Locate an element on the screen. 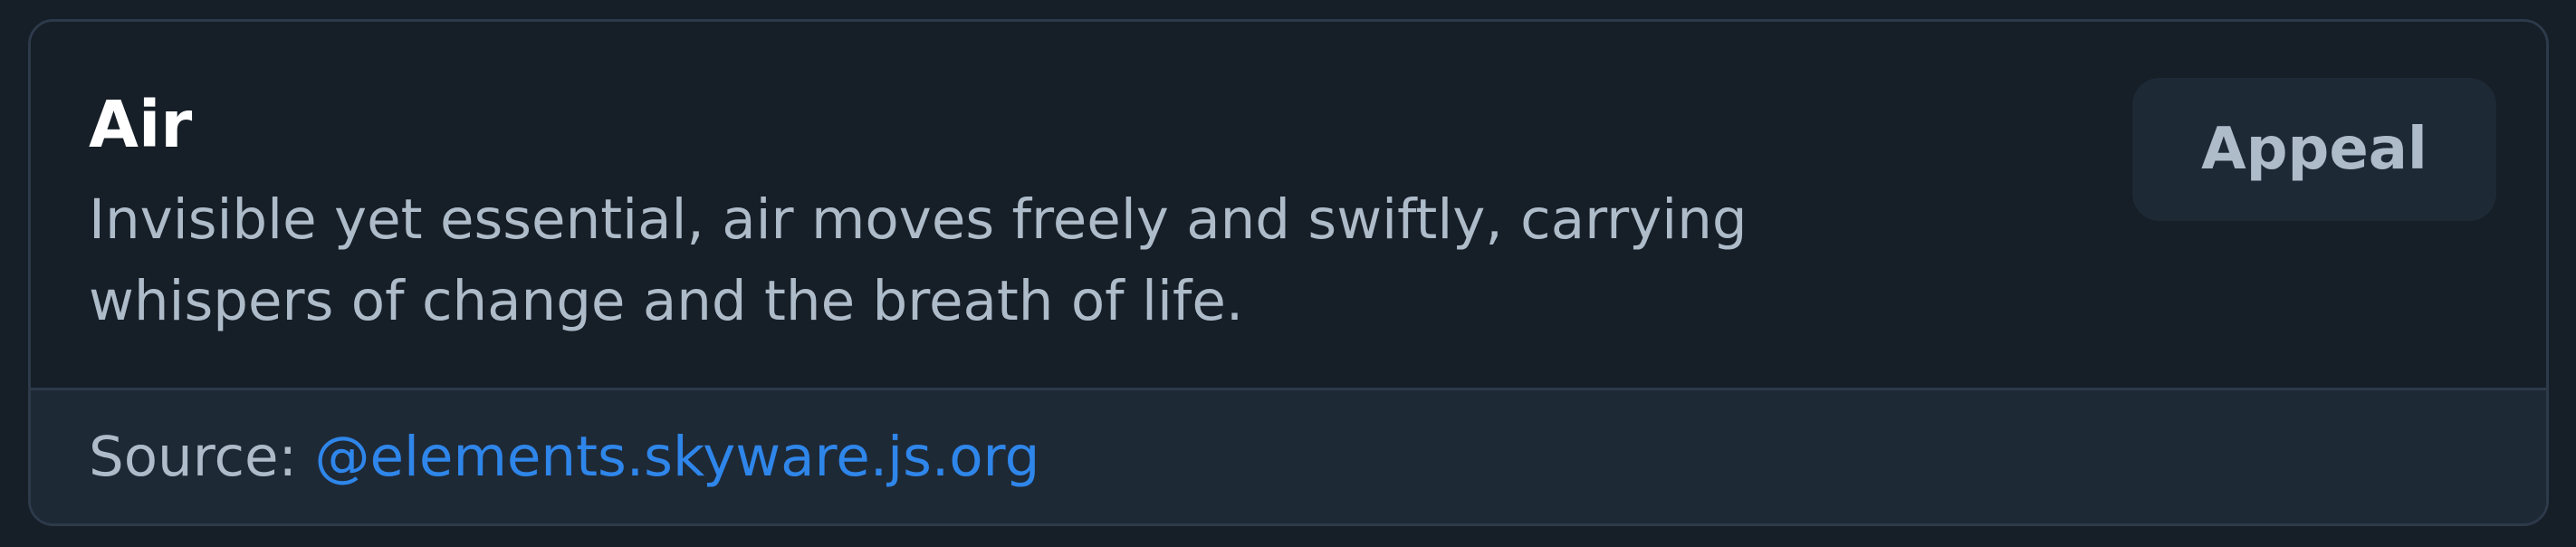 This screenshot has height=547, width=2576. source-link: @elements.skyware.js.org is located at coordinates (676, 457).